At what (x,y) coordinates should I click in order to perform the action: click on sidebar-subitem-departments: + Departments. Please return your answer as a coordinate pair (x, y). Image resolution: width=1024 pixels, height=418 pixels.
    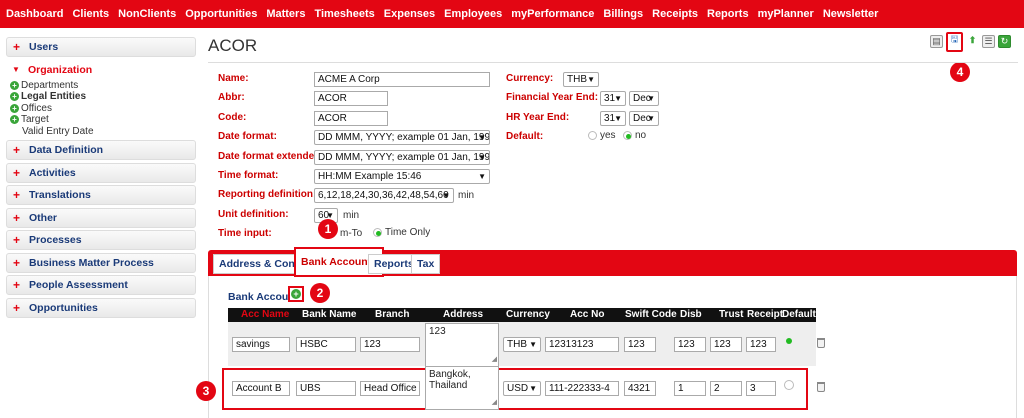
    Looking at the image, I should click on (103, 86).